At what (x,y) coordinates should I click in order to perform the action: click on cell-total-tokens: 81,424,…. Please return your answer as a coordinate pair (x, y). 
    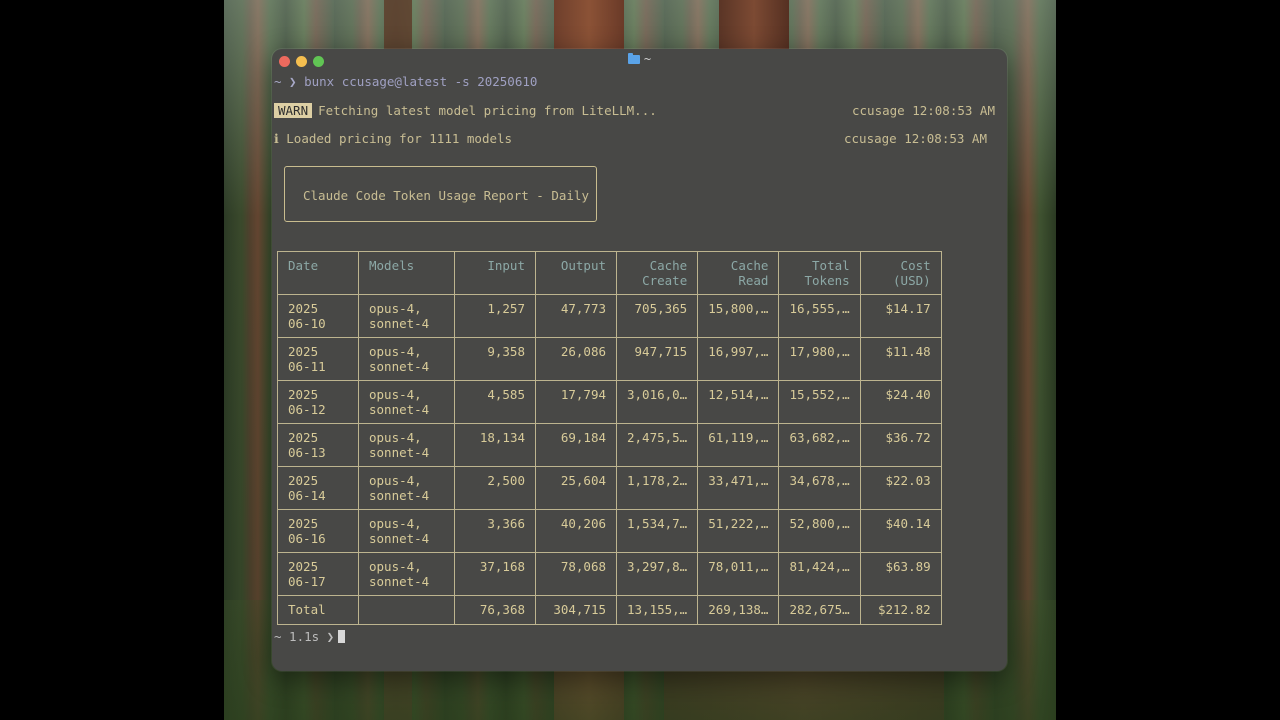
    Looking at the image, I should click on (819, 574).